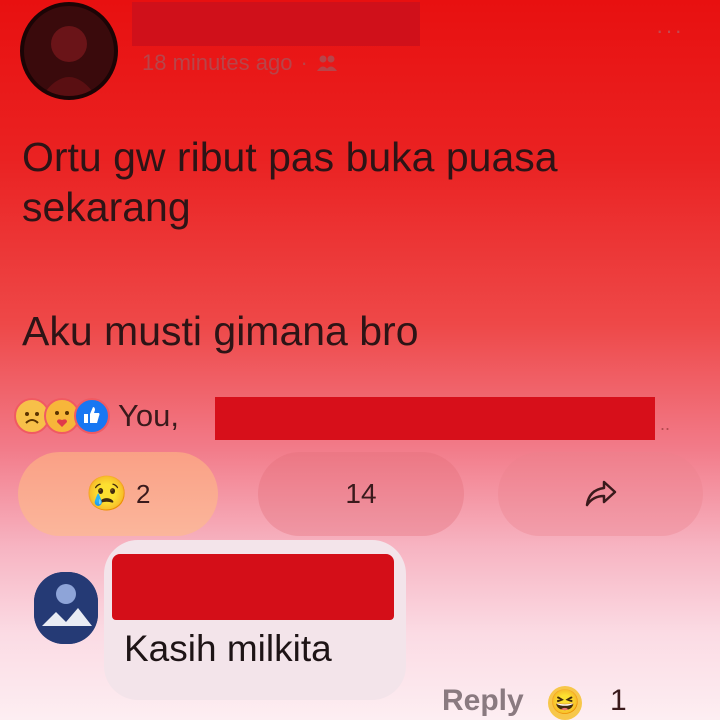  I want to click on post-meta: 18 minutes ago ·, so click(240, 63).